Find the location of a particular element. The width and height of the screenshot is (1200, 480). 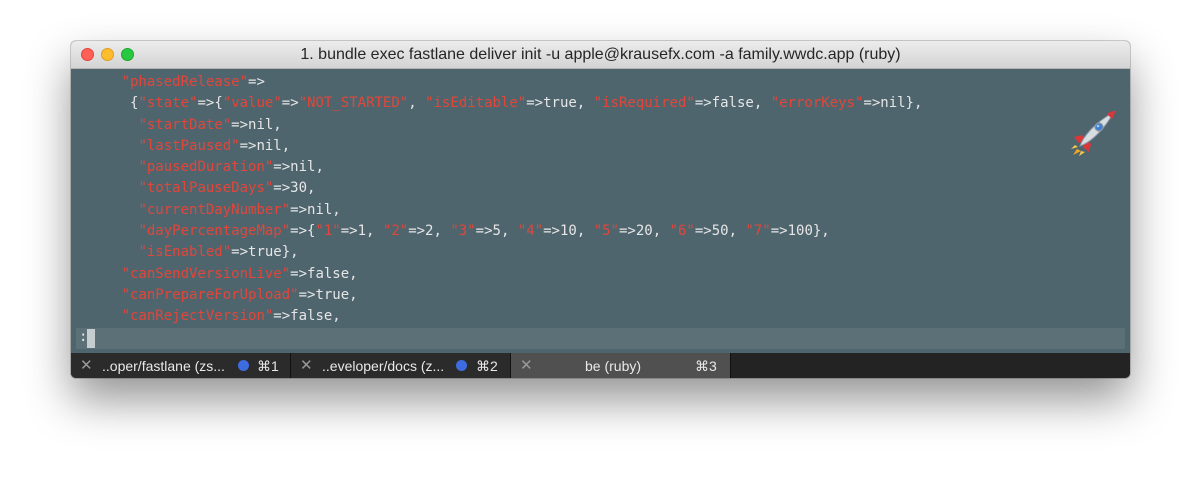

code-token: =>nil}, is located at coordinates (893, 103).